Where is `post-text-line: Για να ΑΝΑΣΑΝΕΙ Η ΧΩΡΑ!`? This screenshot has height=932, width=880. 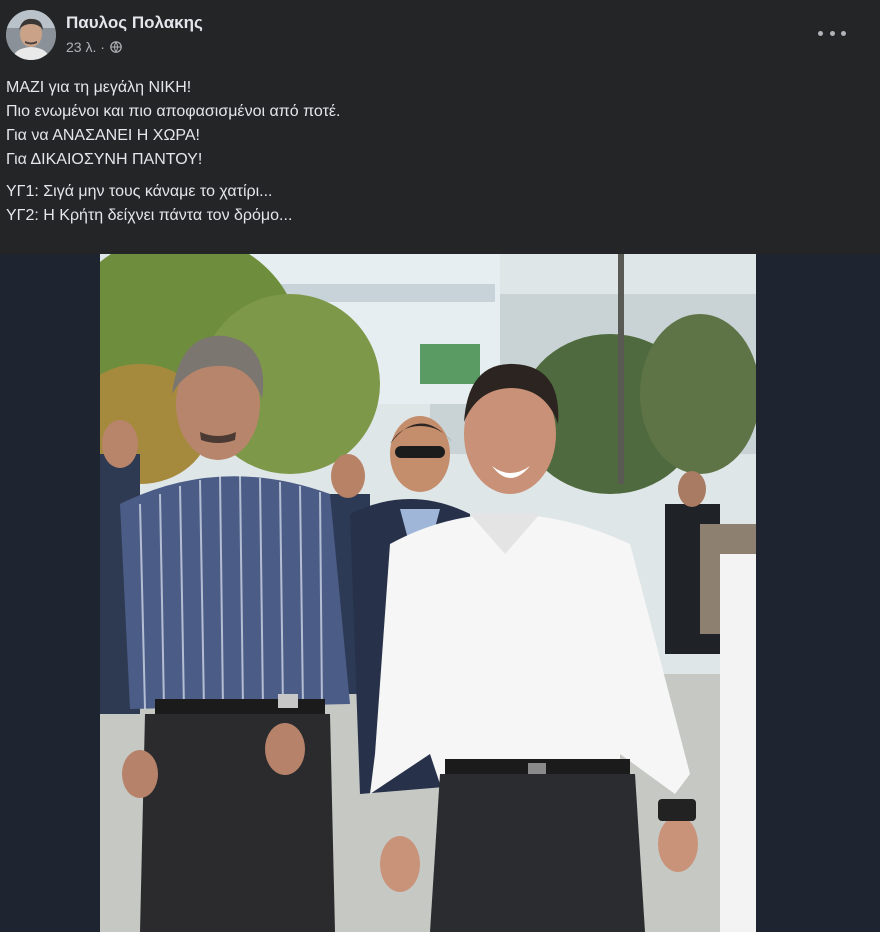
post-text-line: Για να ΑΝΑΣΑΝΕΙ Η ΧΩΡΑ! is located at coordinates (103, 135).